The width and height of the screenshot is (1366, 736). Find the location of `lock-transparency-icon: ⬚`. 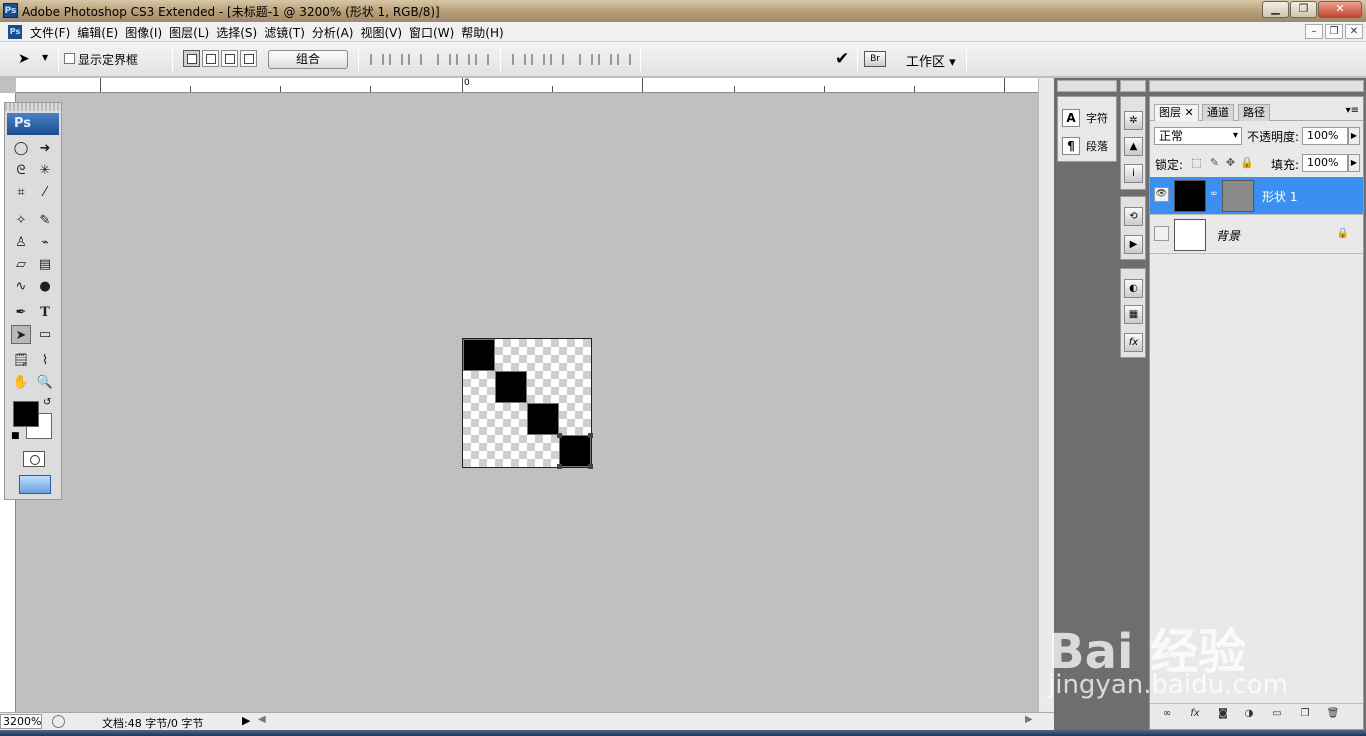

lock-transparency-icon: ⬚ is located at coordinates (1196, 162).